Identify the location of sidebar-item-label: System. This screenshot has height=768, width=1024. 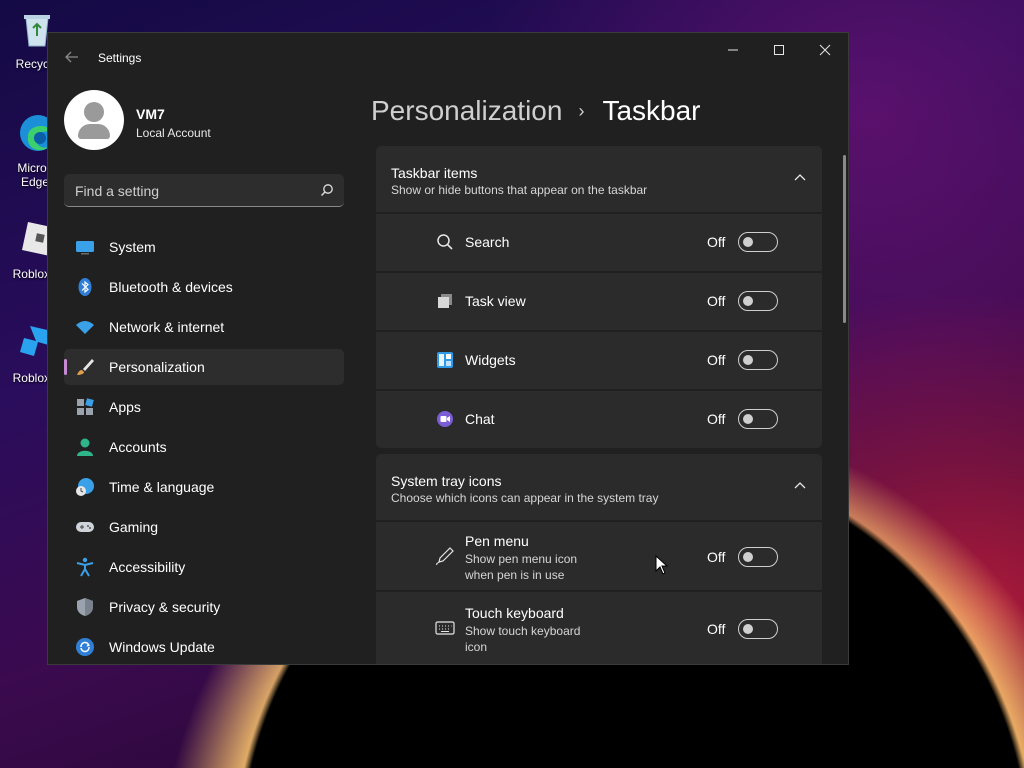
(132, 247).